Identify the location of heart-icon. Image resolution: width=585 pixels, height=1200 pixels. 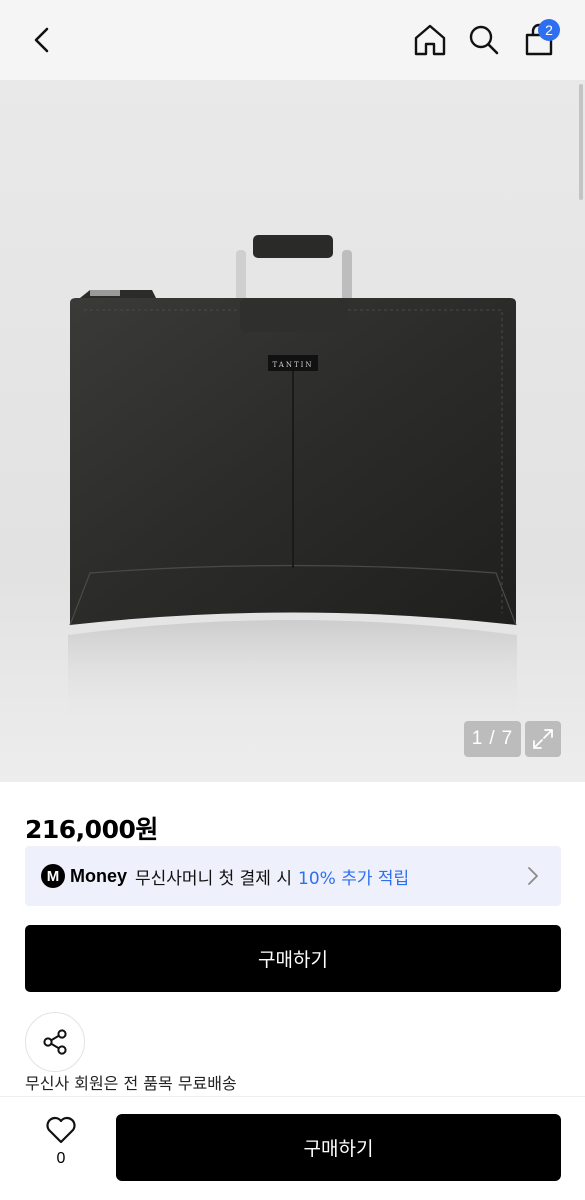
(61, 1130).